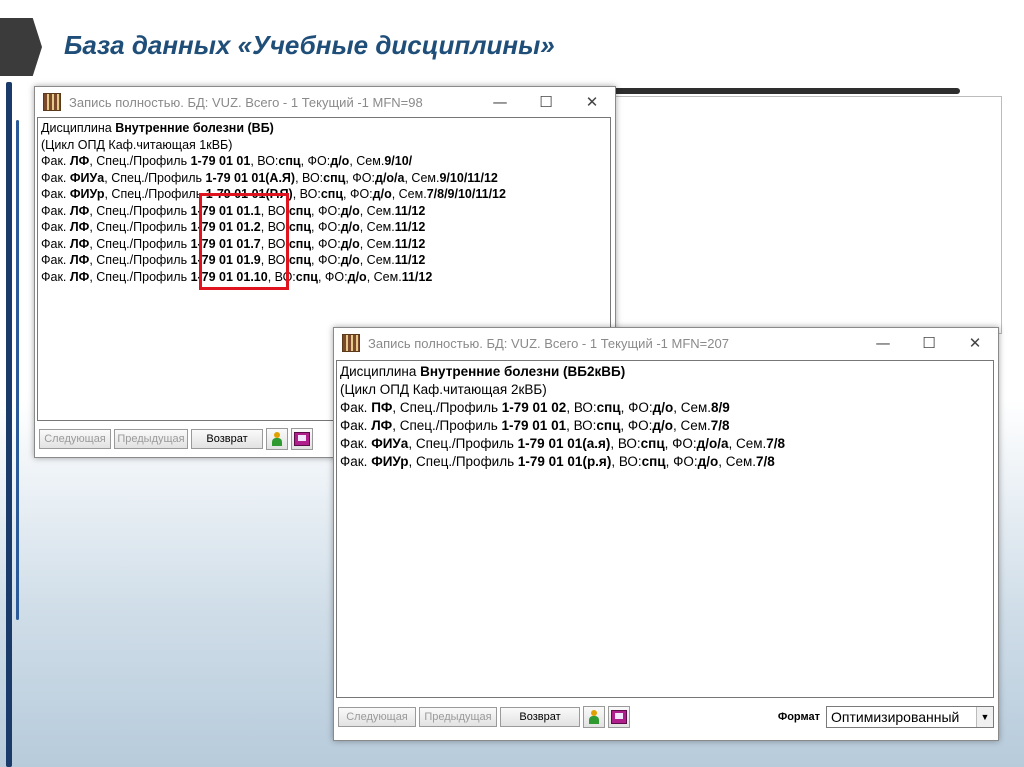 This screenshot has height=767, width=1024. I want to click on record-line-segment: 1-79 01 01, so click(220, 161).